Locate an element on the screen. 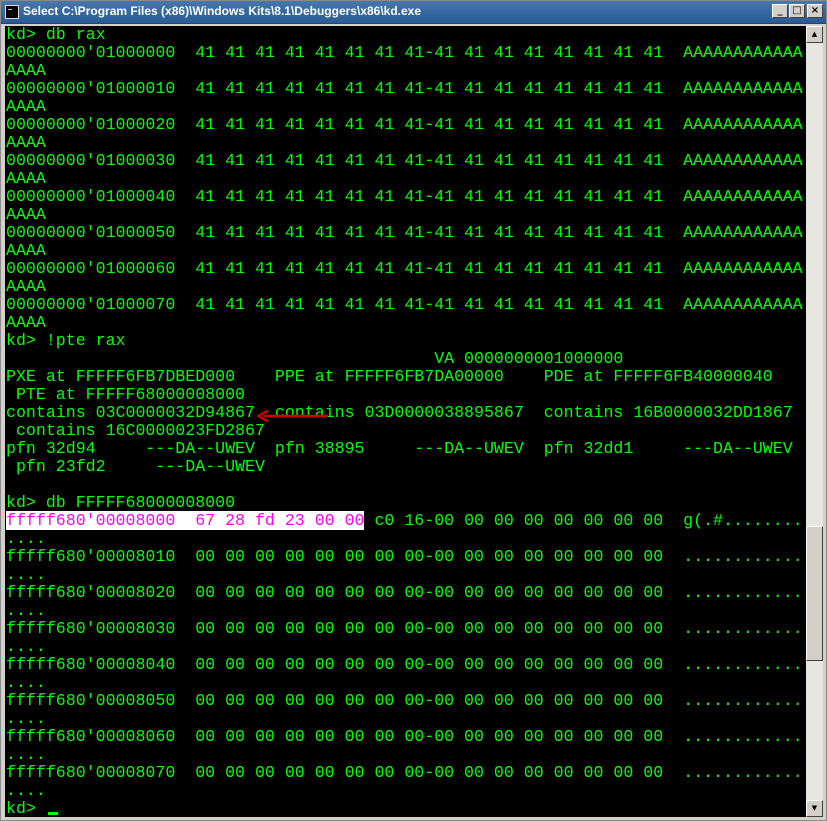  console-line: kd> db FFFFF68000008000 is located at coordinates (121, 502).